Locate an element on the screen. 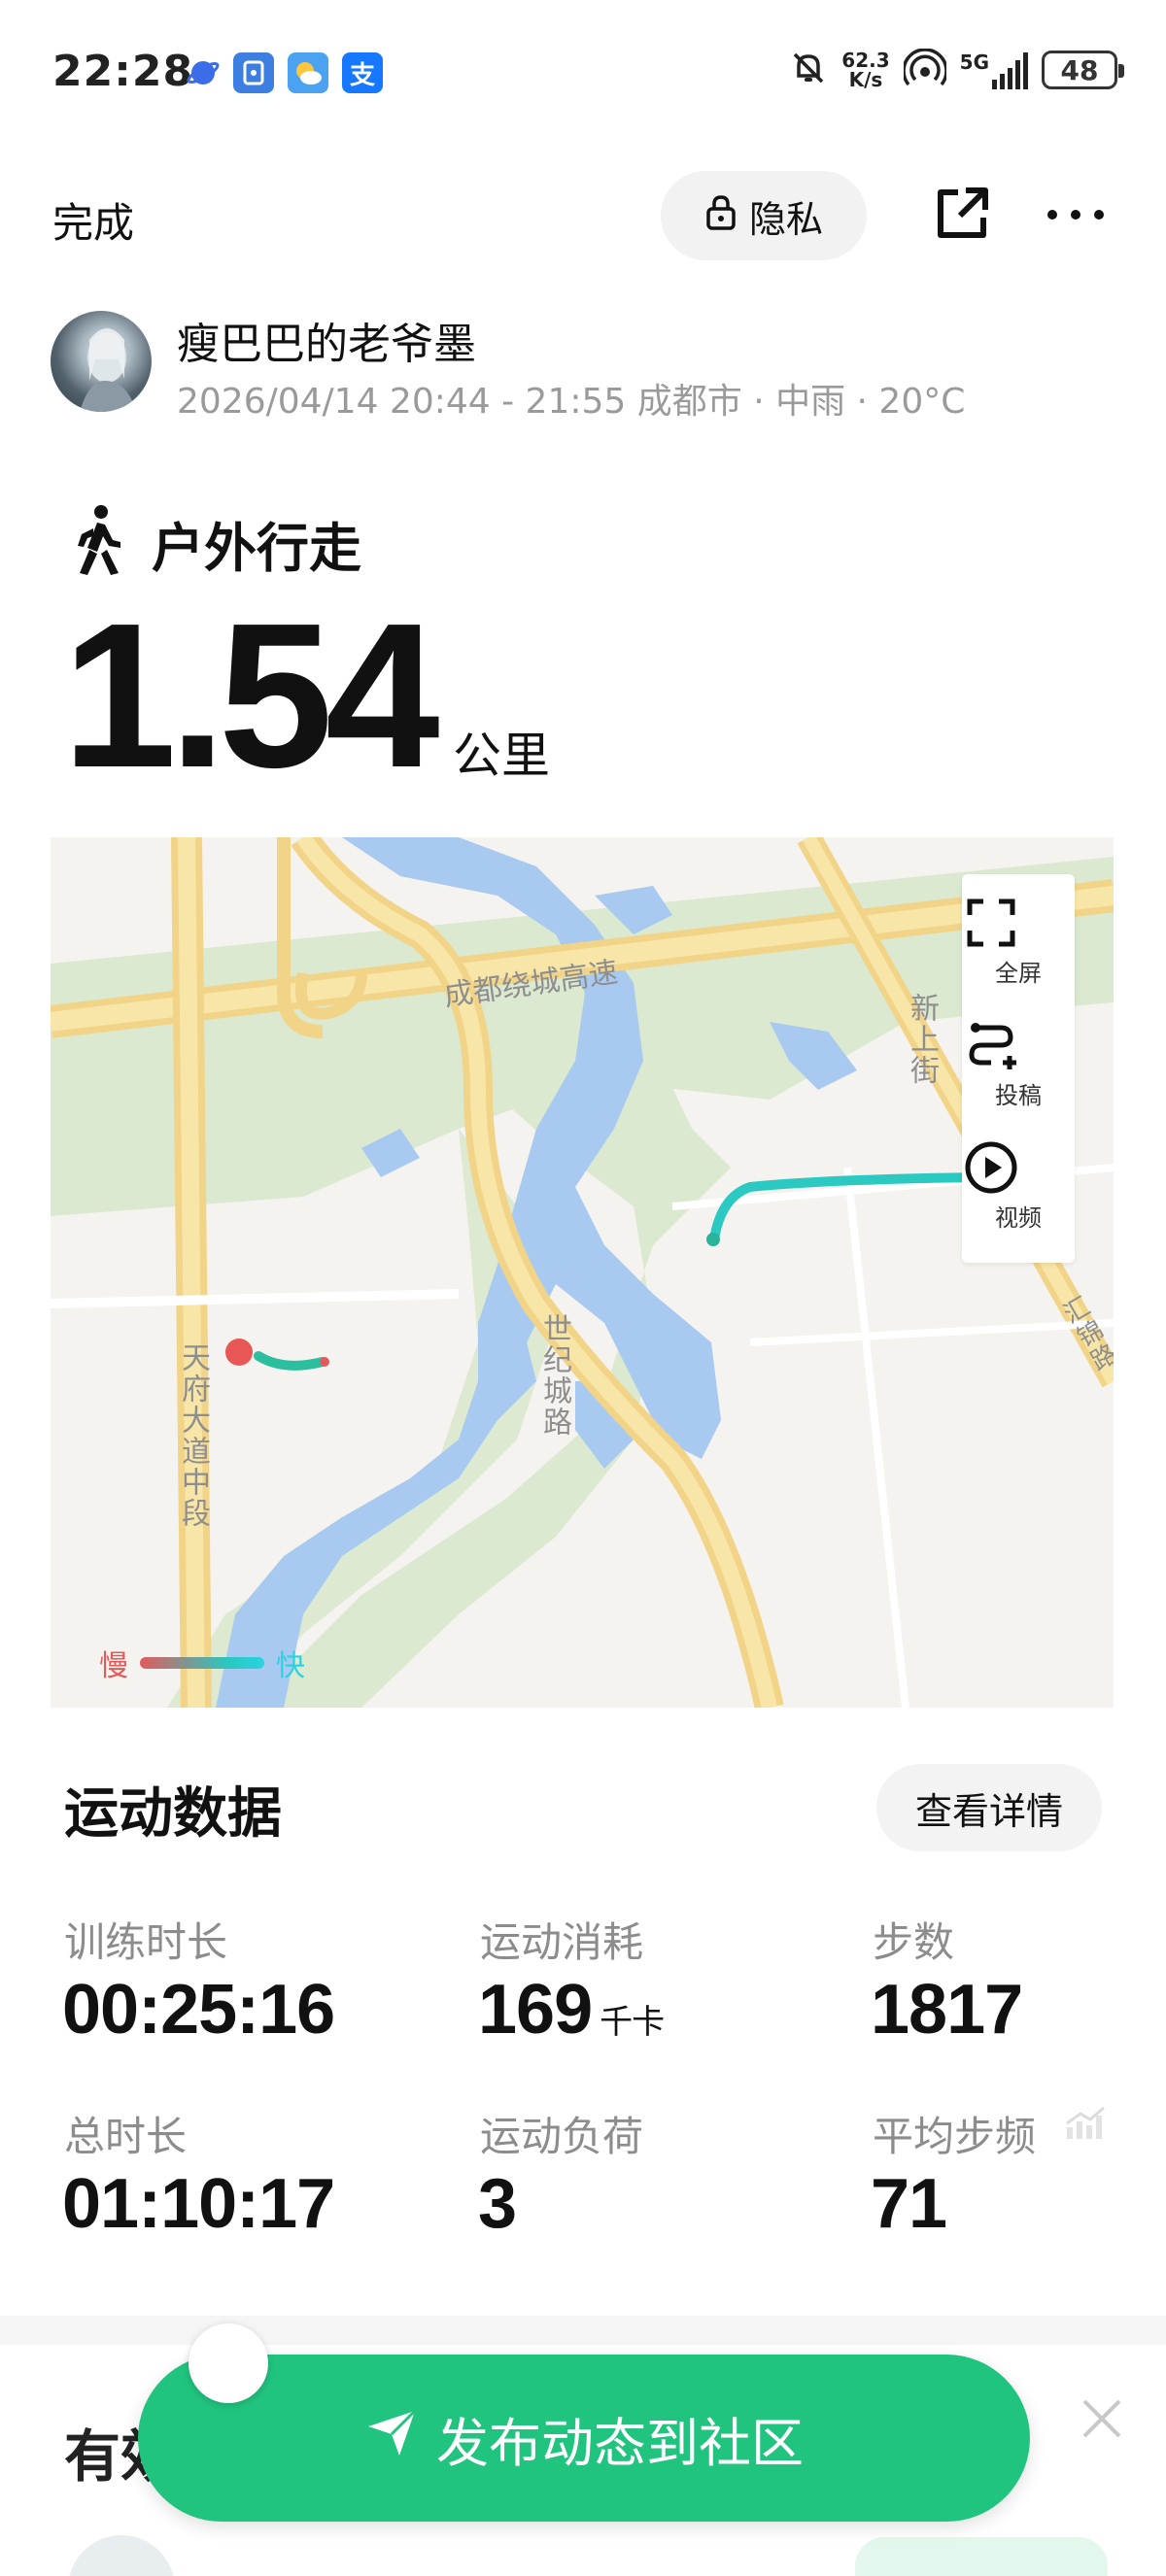 The width and height of the screenshot is (1166, 2576). mute-icon is located at coordinates (808, 70).